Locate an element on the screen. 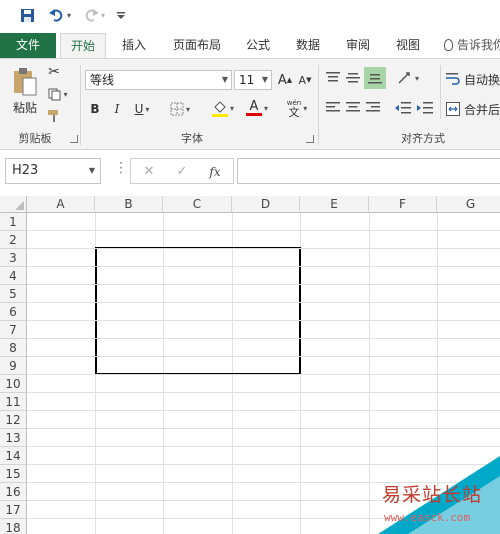 The image size is (500, 534). row-header: 11 is located at coordinates (13, 402).